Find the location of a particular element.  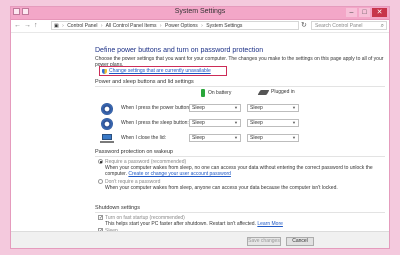

sleep-button-label: When I press the sleep button: is located at coordinates (155, 123).